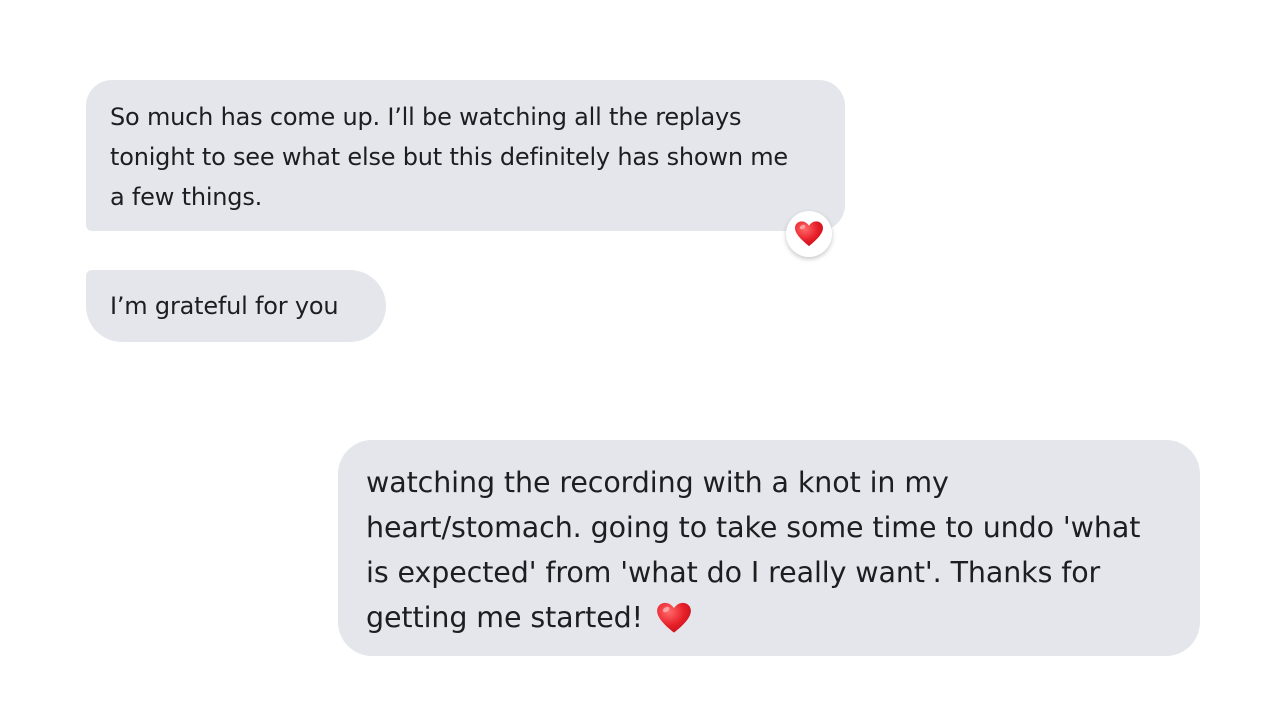 This screenshot has height=720, width=1280. I want to click on message-bubble-received-2: I’m grateful for you, so click(236, 306).